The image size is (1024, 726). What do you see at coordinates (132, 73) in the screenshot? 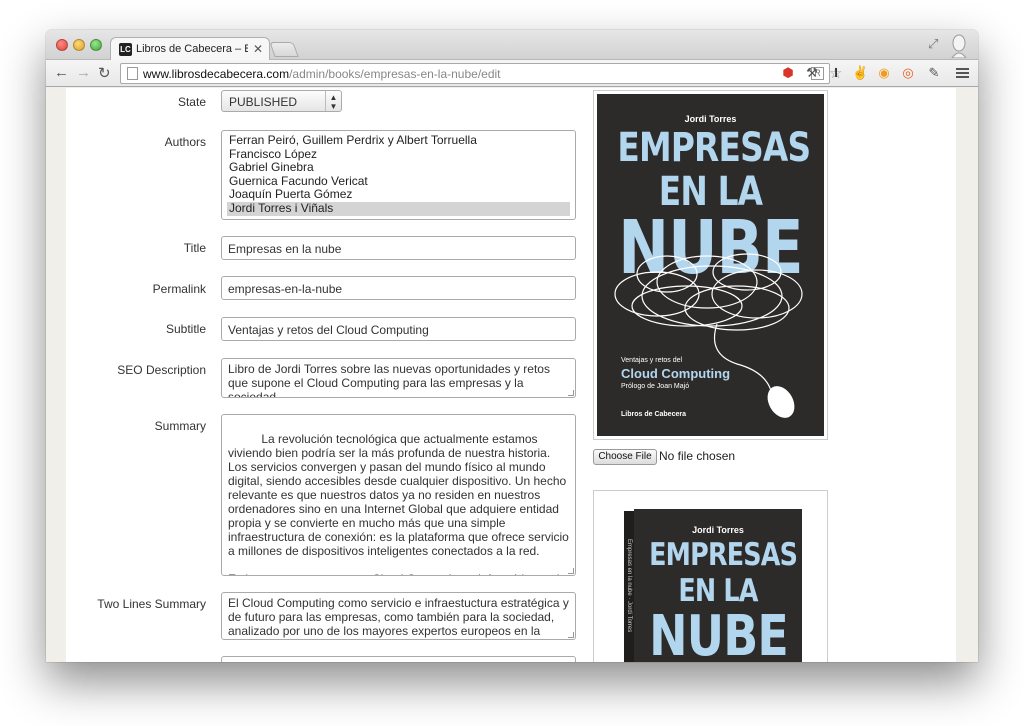
I see `page-icon` at bounding box center [132, 73].